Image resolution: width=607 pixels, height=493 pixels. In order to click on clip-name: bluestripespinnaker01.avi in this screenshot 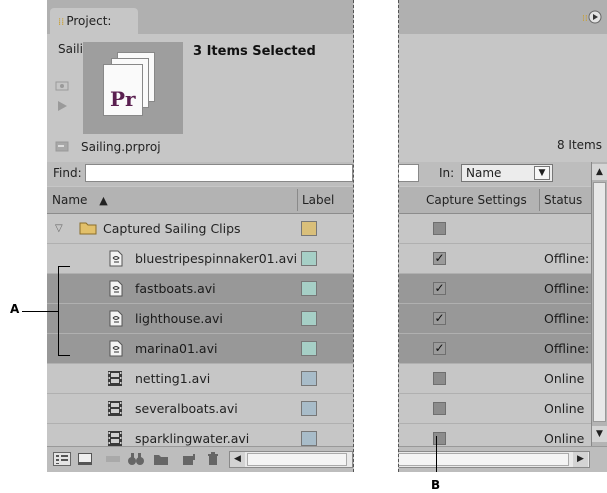, I will do `click(216, 258)`.